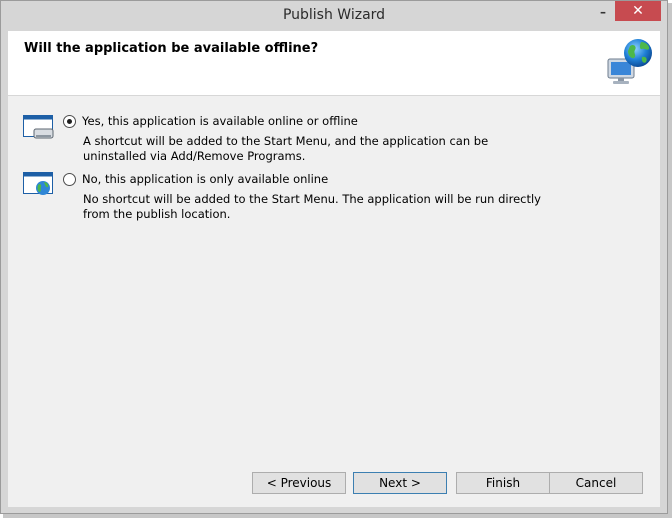 The width and height of the screenshot is (672, 518). What do you see at coordinates (503, 483) in the screenshot?
I see `finish-button: Finish` at bounding box center [503, 483].